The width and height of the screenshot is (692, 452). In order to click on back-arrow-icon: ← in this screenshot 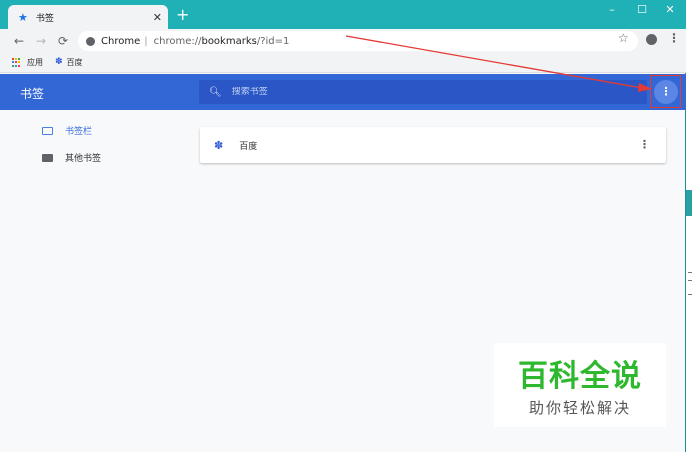, I will do `click(19, 41)`.